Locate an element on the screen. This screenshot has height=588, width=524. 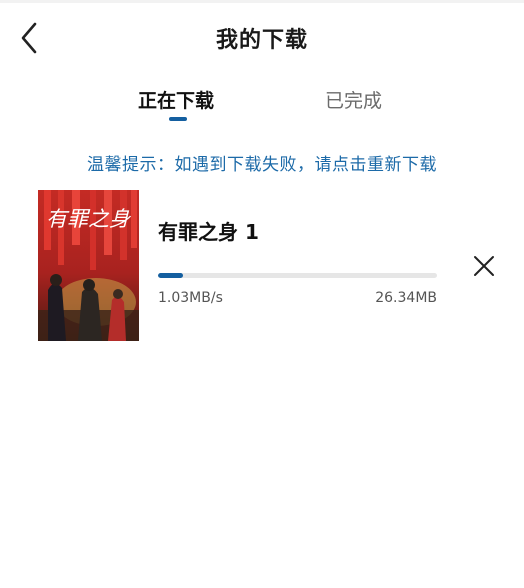
download-item-title: 有罪之身 1 is located at coordinates (208, 232).